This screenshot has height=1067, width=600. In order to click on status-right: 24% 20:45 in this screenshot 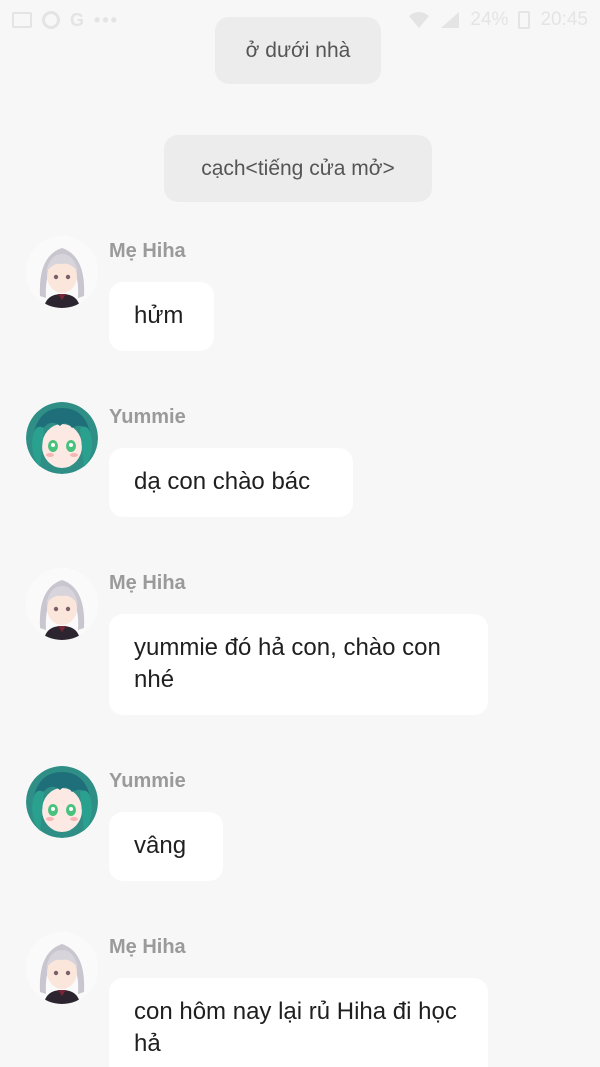, I will do `click(498, 20)`.